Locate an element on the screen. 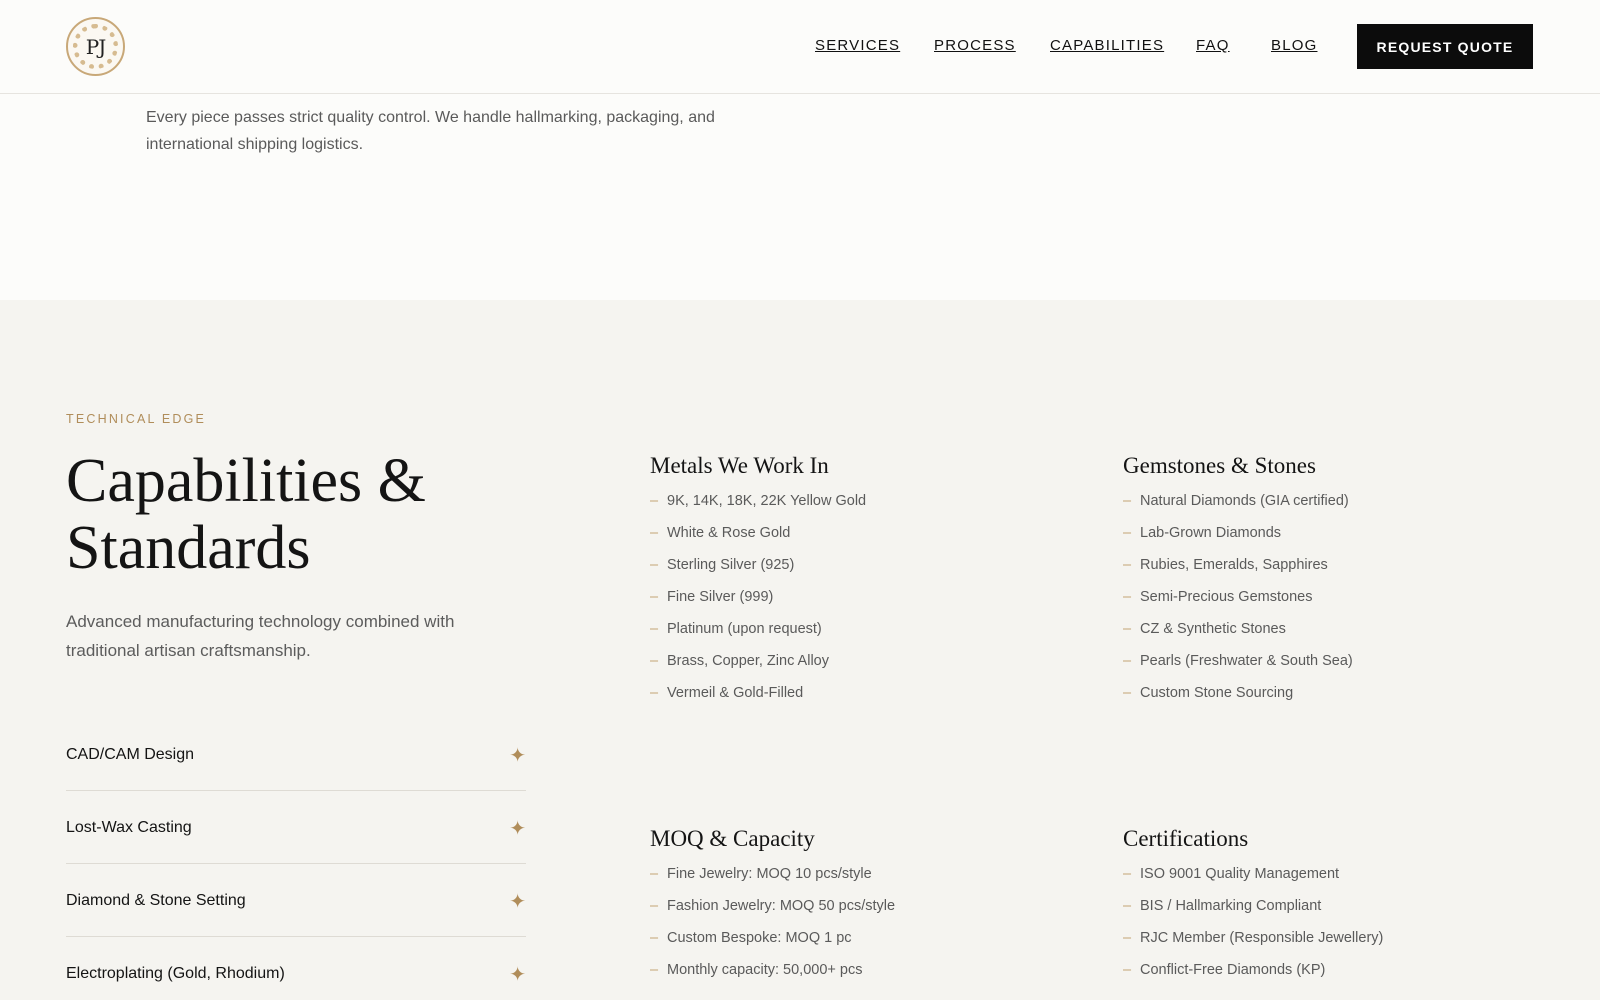  list-item: – Pearls (Freshwater & South Sea) is located at coordinates (1338, 667).